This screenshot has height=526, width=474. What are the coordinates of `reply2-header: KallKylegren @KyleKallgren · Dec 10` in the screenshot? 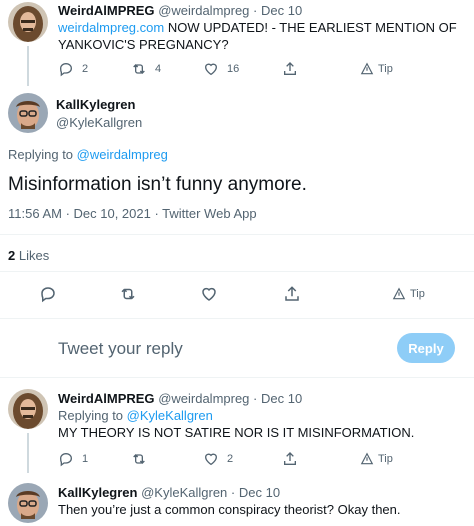 It's located at (169, 493).